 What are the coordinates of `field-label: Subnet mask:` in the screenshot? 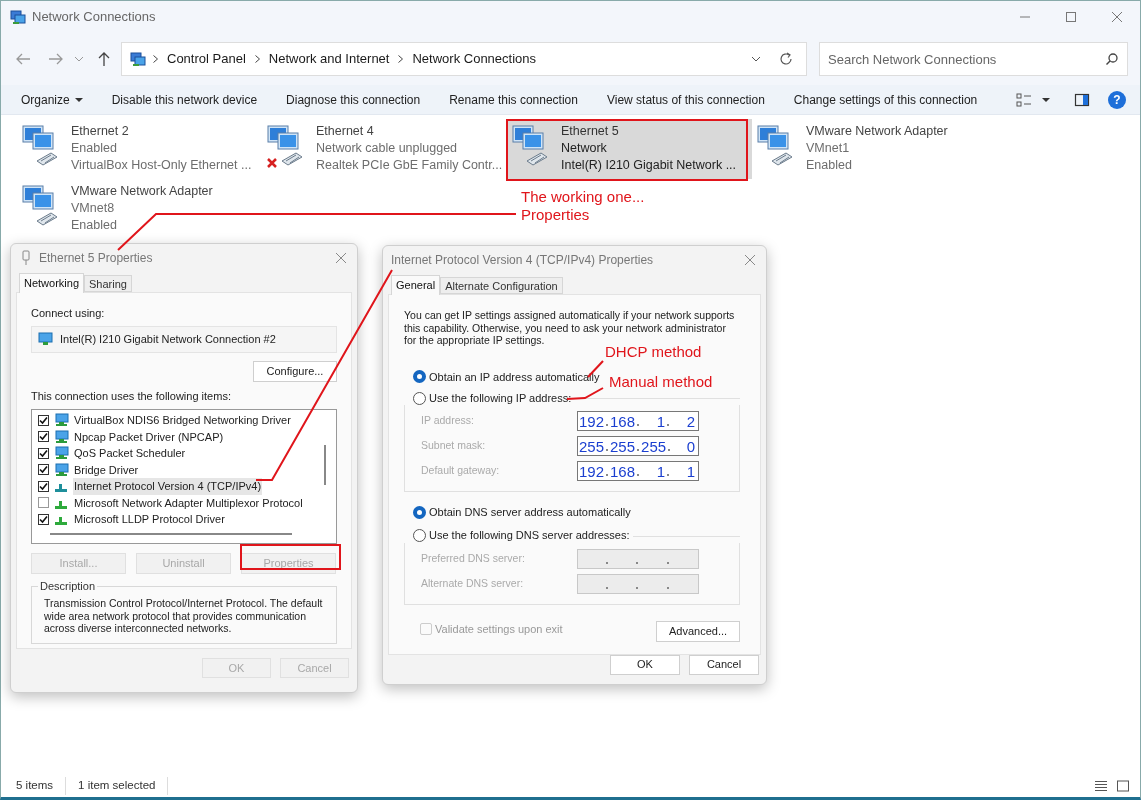 It's located at (453, 446).